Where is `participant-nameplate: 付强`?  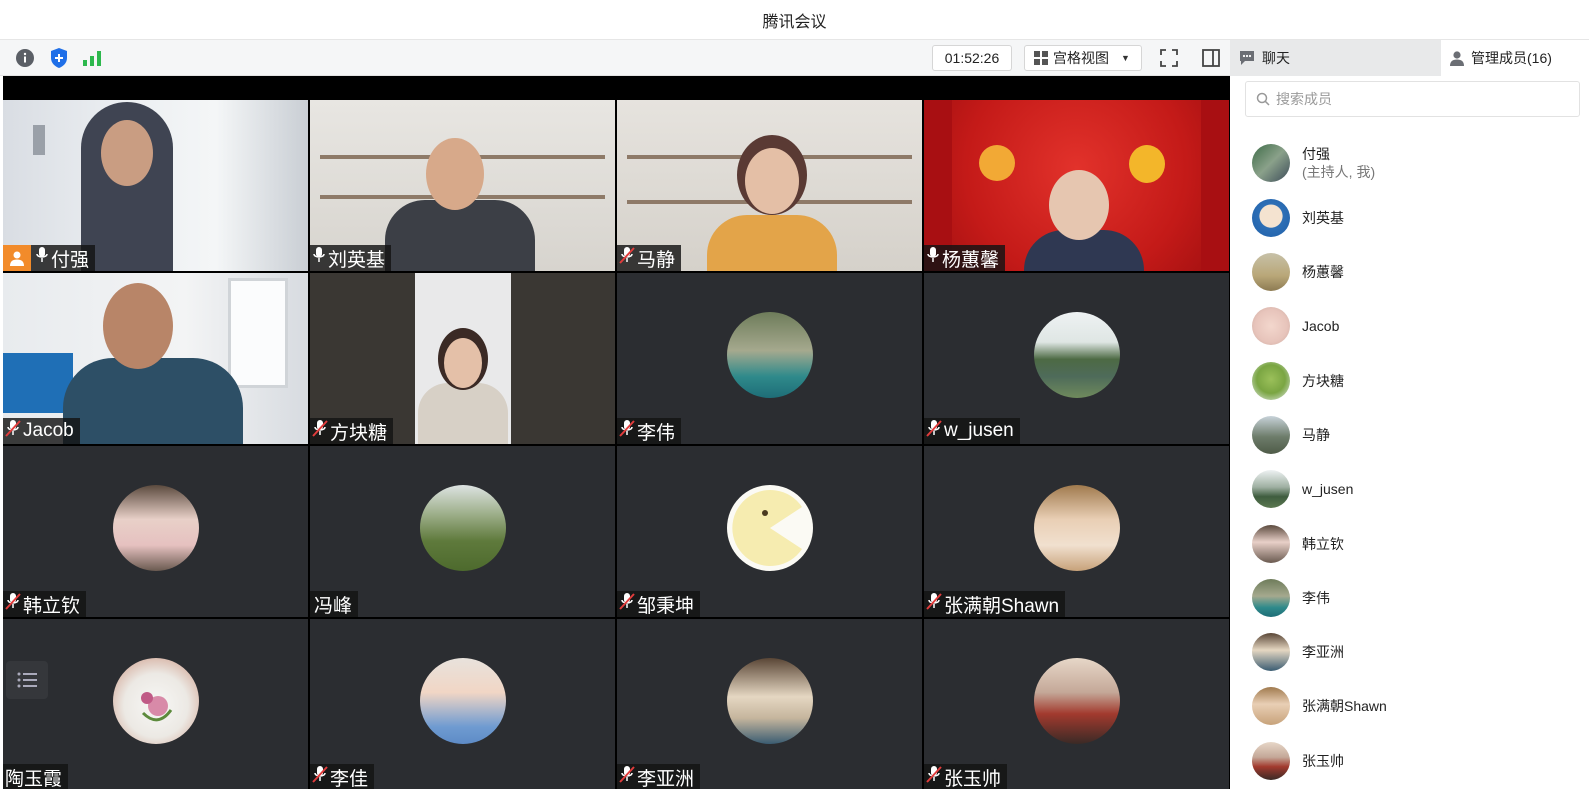 participant-nameplate: 付强 is located at coordinates (49, 258).